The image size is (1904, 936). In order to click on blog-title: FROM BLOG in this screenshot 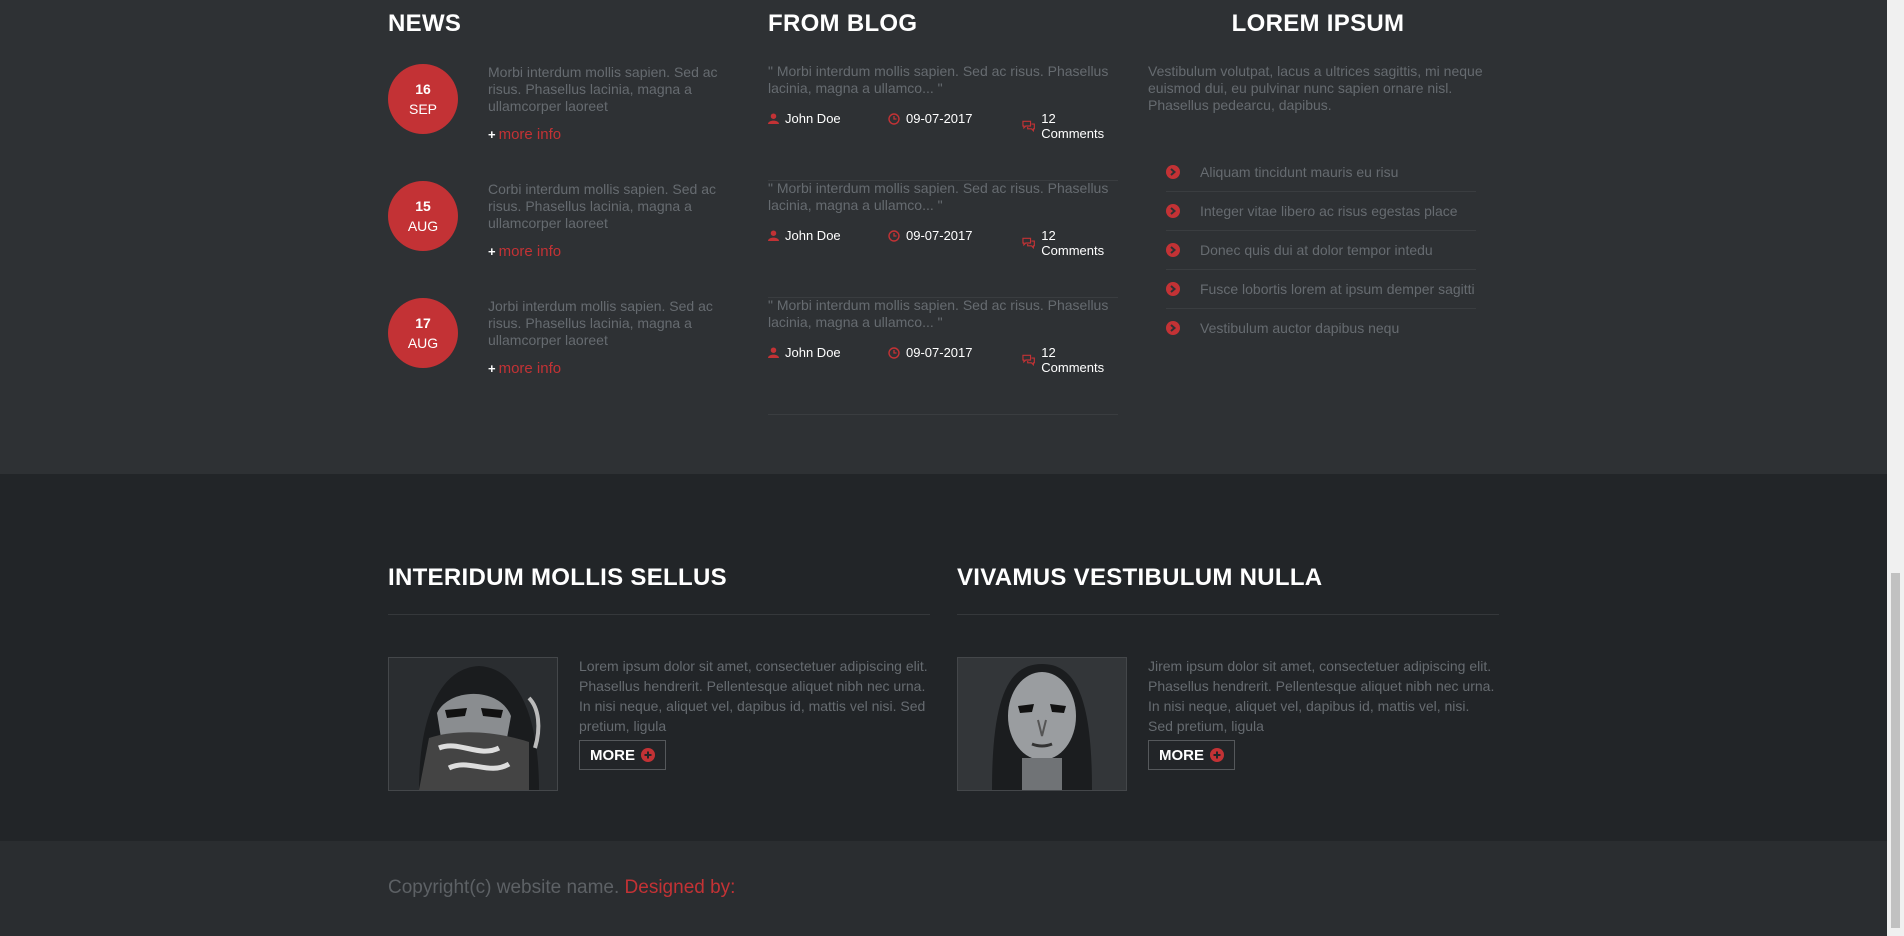, I will do `click(843, 23)`.